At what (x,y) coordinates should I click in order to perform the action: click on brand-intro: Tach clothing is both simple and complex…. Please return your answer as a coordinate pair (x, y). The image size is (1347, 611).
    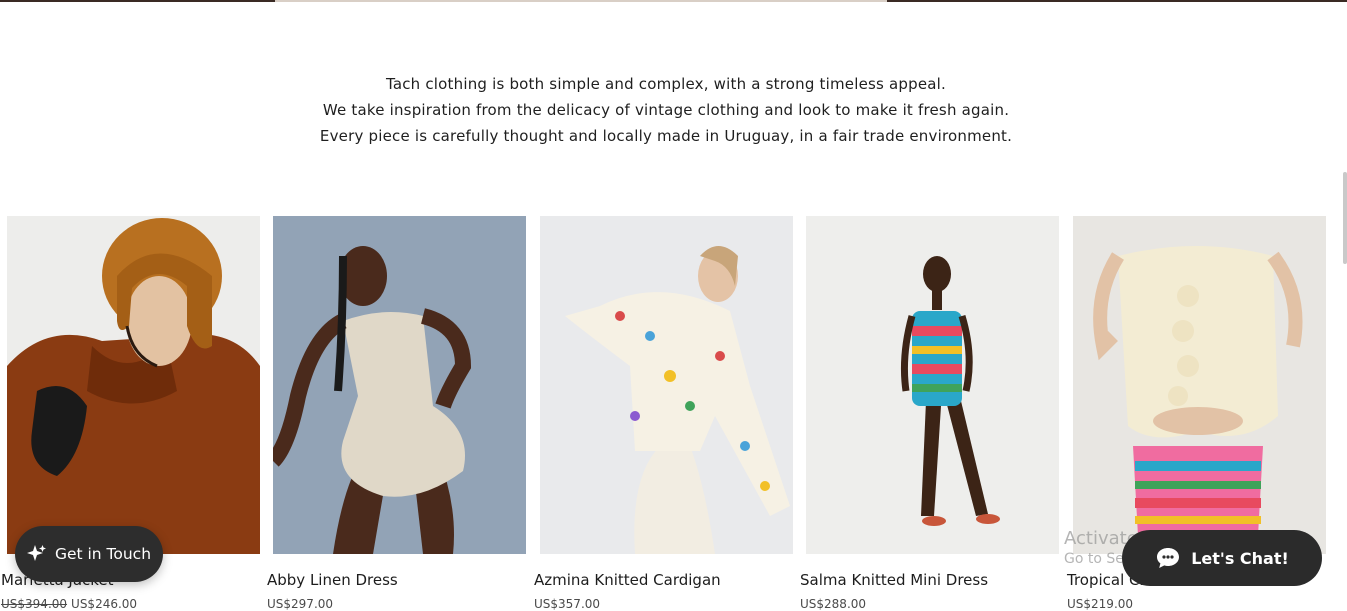
    Looking at the image, I should click on (666, 110).